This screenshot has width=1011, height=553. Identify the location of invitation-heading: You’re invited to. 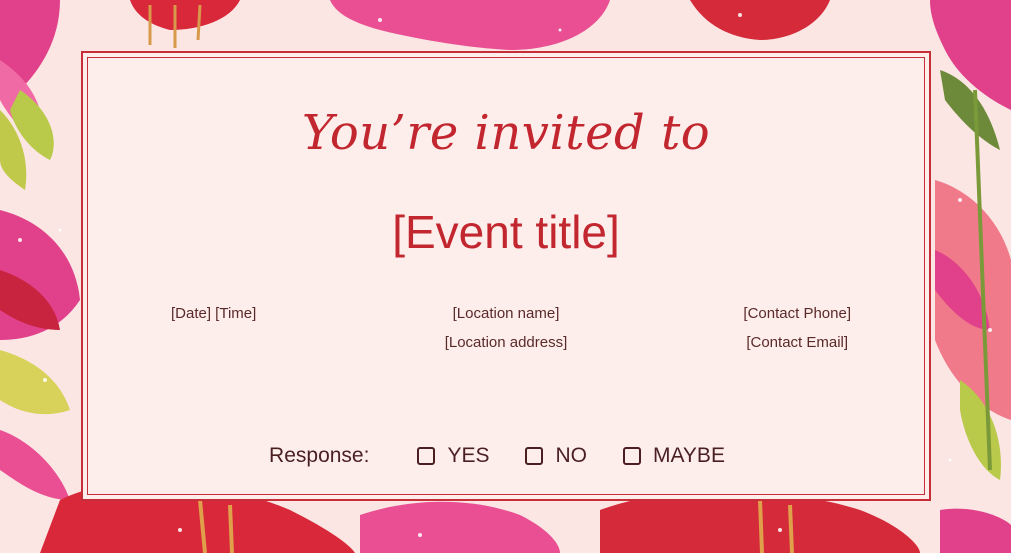
(506, 133).